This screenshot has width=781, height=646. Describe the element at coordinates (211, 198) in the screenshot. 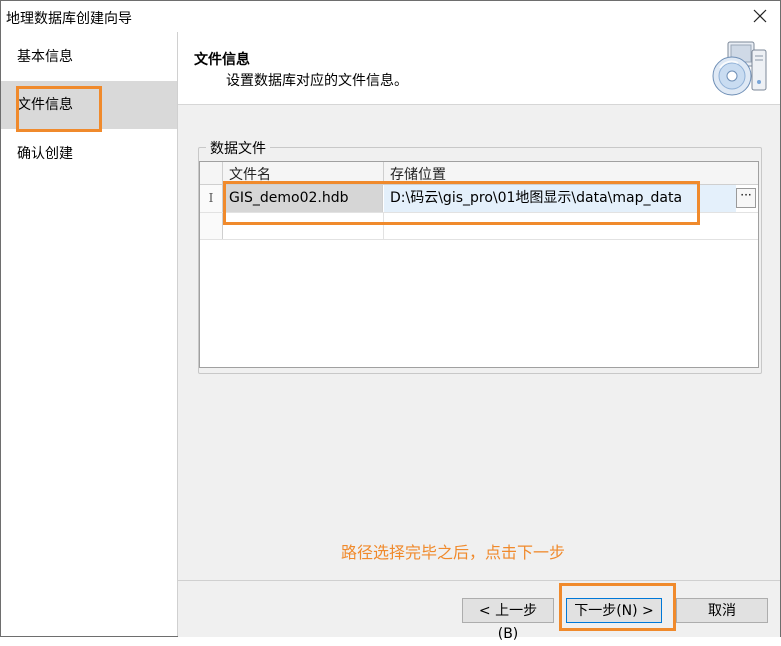

I see `row-edit-indicator: I` at that location.